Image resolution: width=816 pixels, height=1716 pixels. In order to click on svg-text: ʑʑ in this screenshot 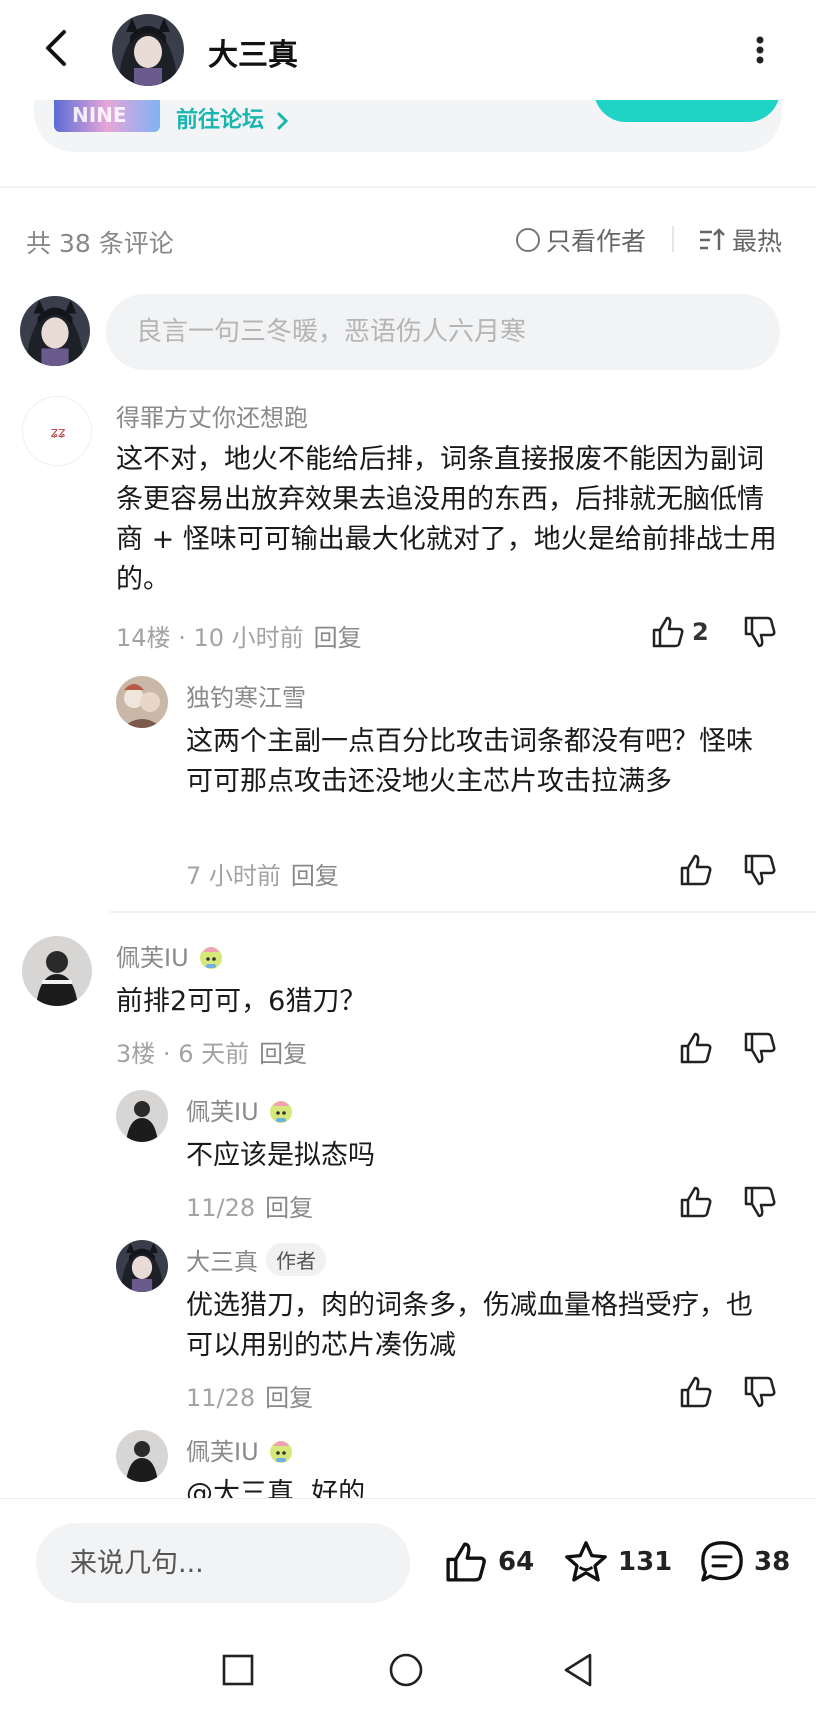, I will do `click(58, 433)`.